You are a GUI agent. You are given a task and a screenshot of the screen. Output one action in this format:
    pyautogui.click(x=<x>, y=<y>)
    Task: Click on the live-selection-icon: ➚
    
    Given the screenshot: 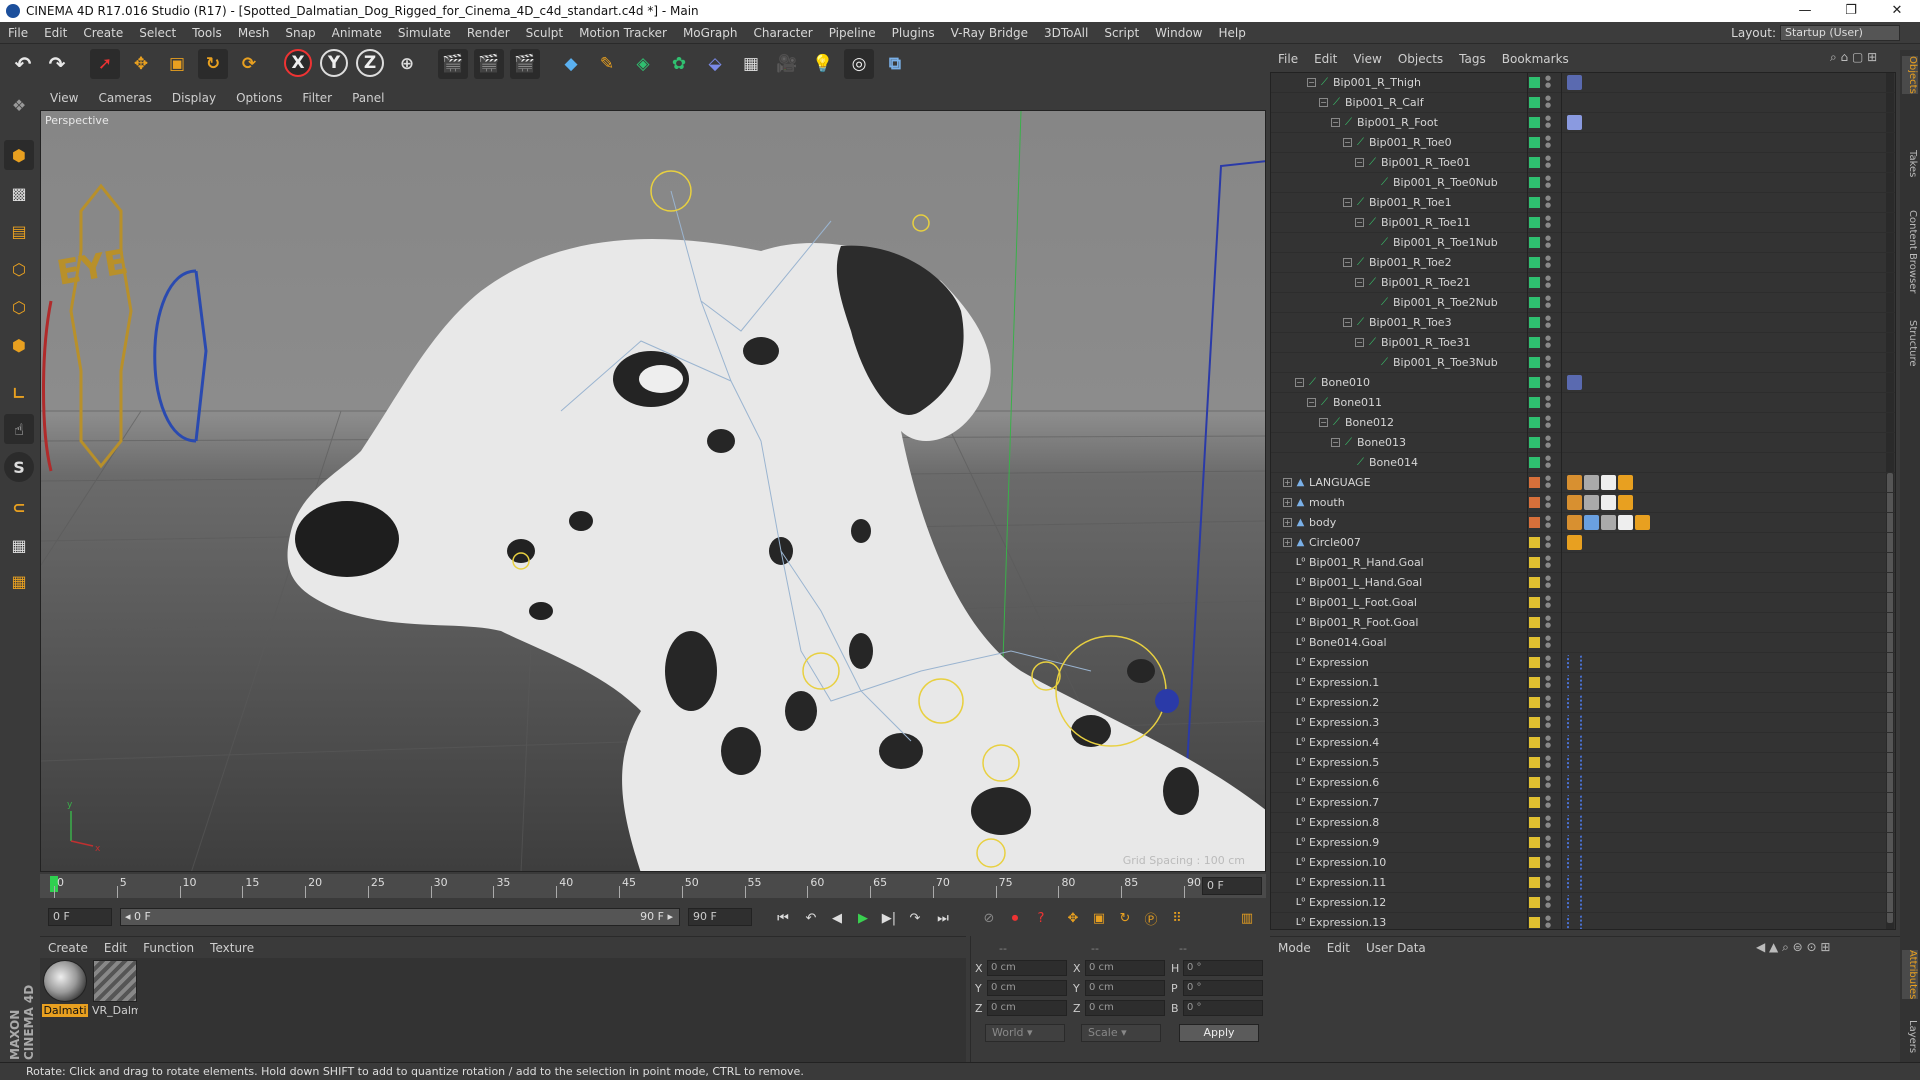 What is the action you would take?
    pyautogui.click(x=105, y=64)
    